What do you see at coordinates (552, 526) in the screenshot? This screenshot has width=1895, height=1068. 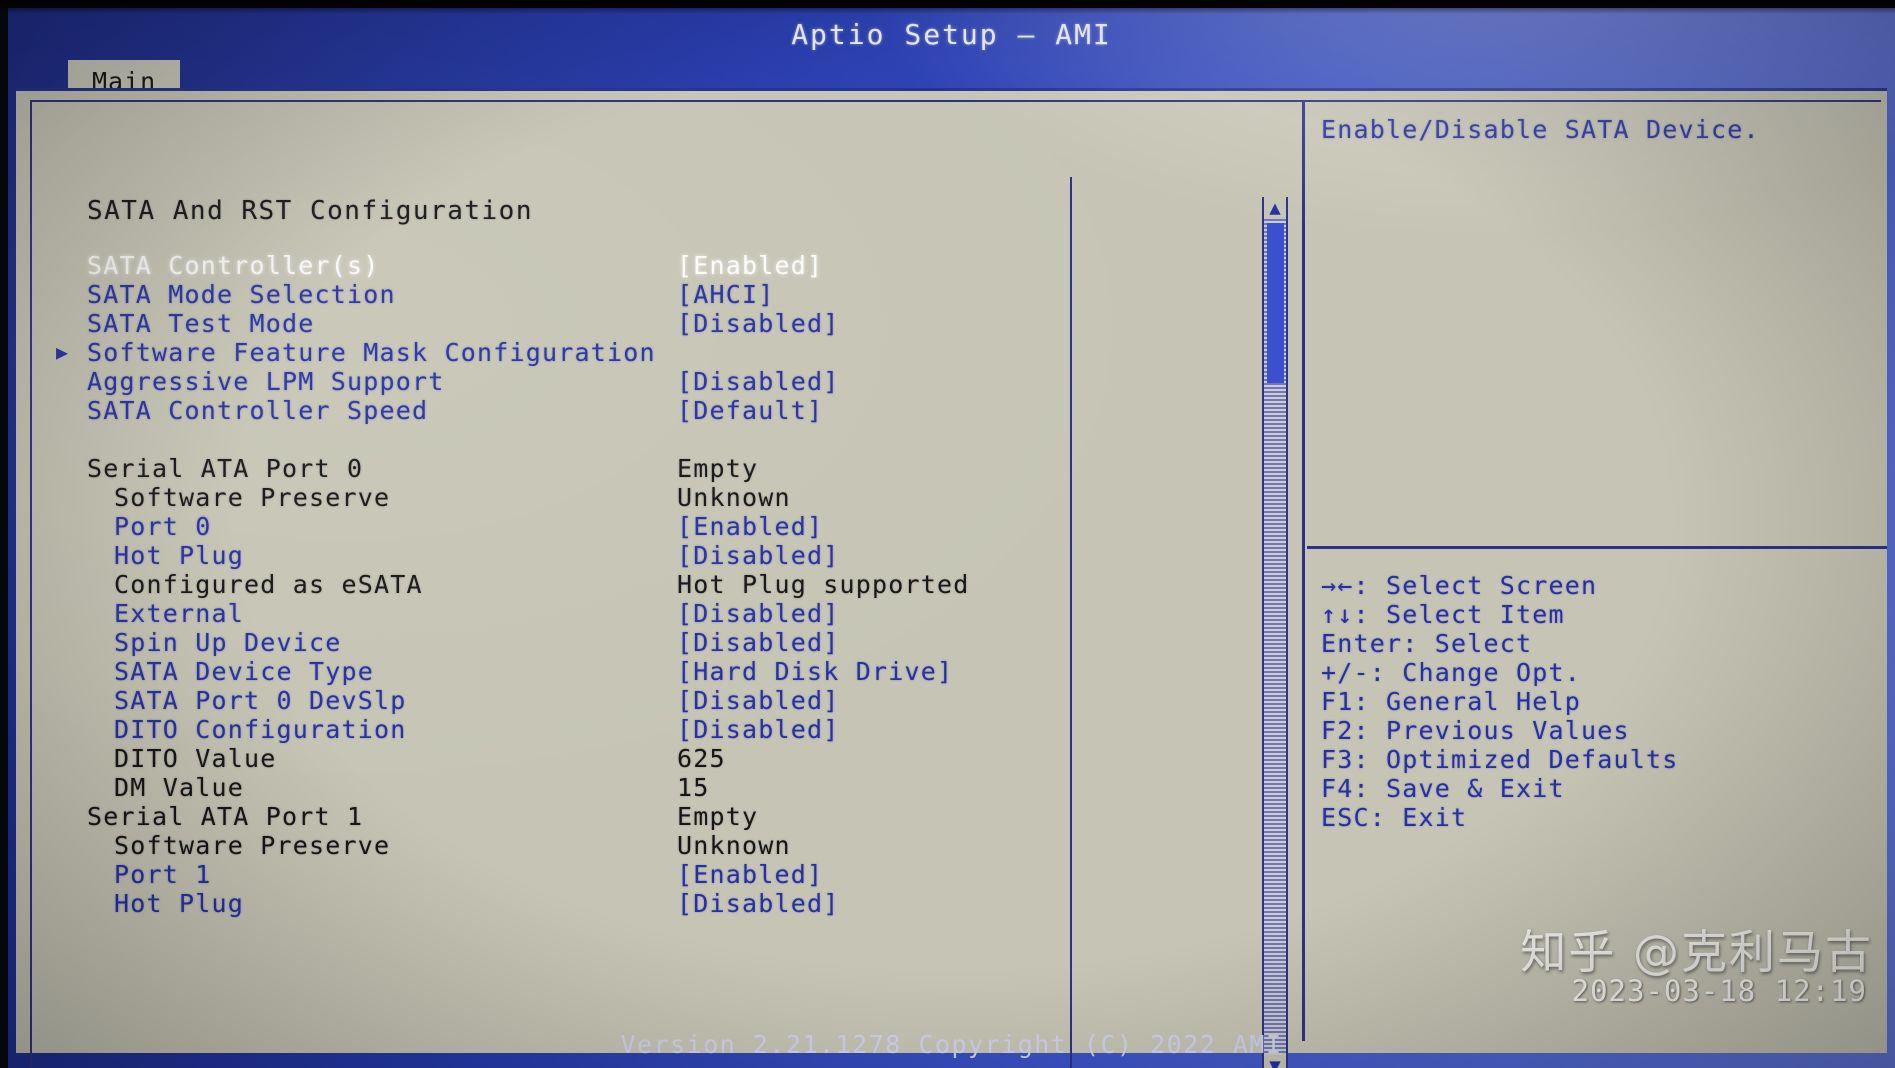 I see `settings-row: Port 0 [Enabled]` at bounding box center [552, 526].